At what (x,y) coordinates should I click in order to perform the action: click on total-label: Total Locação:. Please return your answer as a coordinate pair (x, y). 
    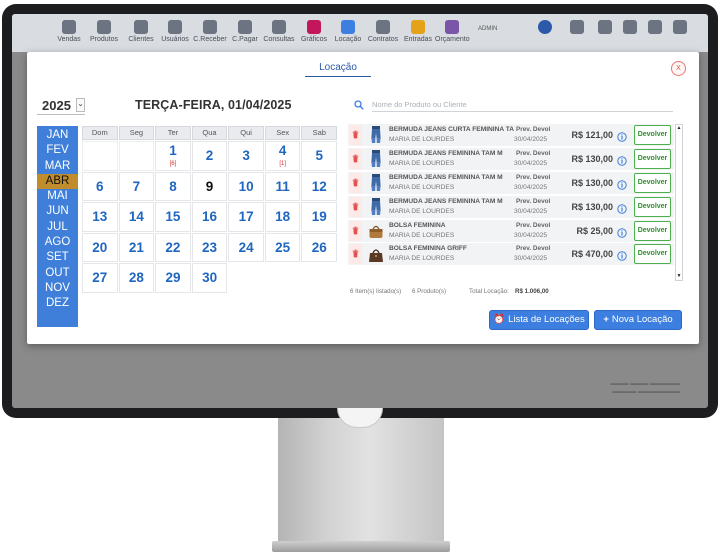
    Looking at the image, I should click on (489, 291).